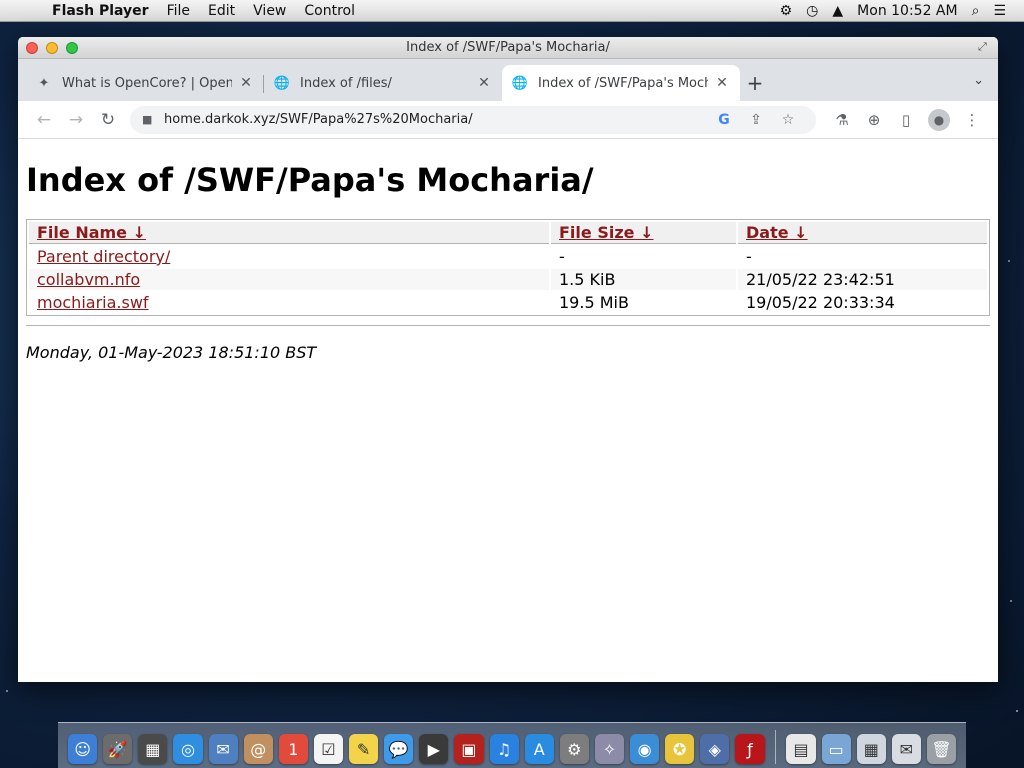 Image resolution: width=1024 pixels, height=768 pixels. I want to click on eject-icon: ▲, so click(837, 11).